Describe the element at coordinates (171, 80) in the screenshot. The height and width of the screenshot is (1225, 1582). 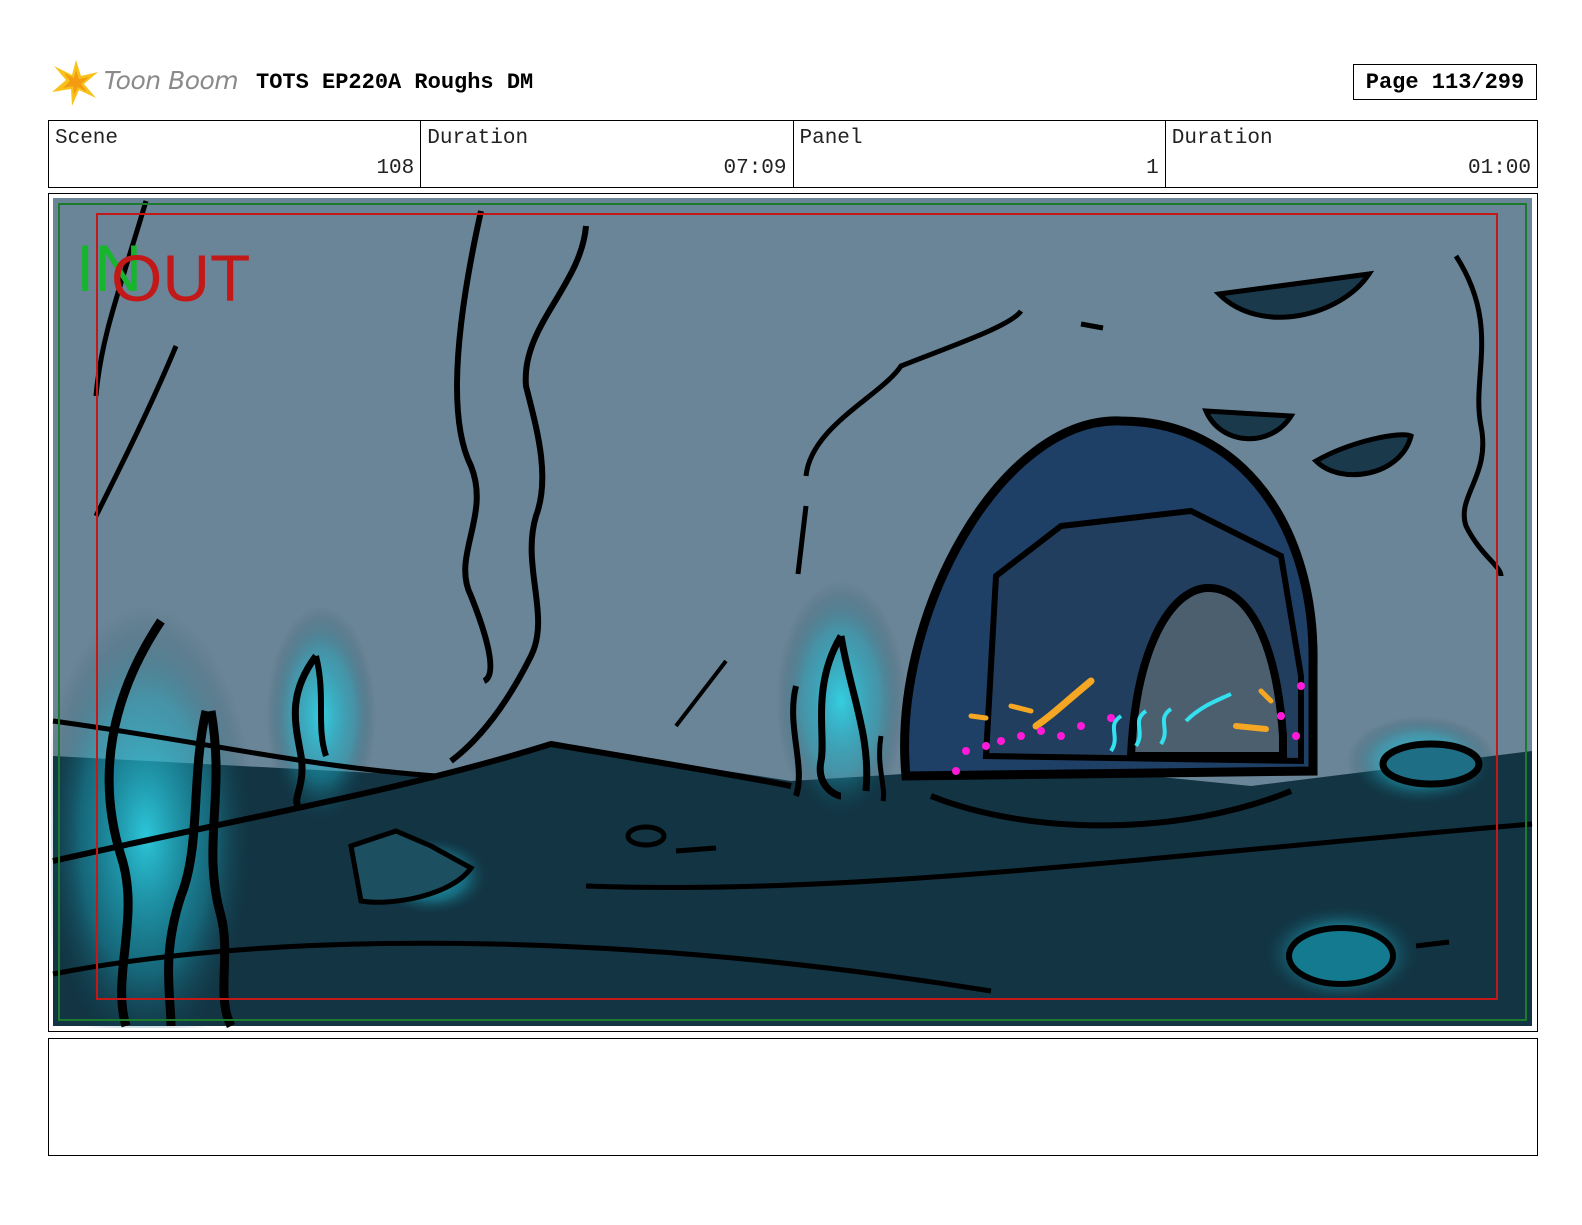
I see `logo-text: Toon Boom` at that location.